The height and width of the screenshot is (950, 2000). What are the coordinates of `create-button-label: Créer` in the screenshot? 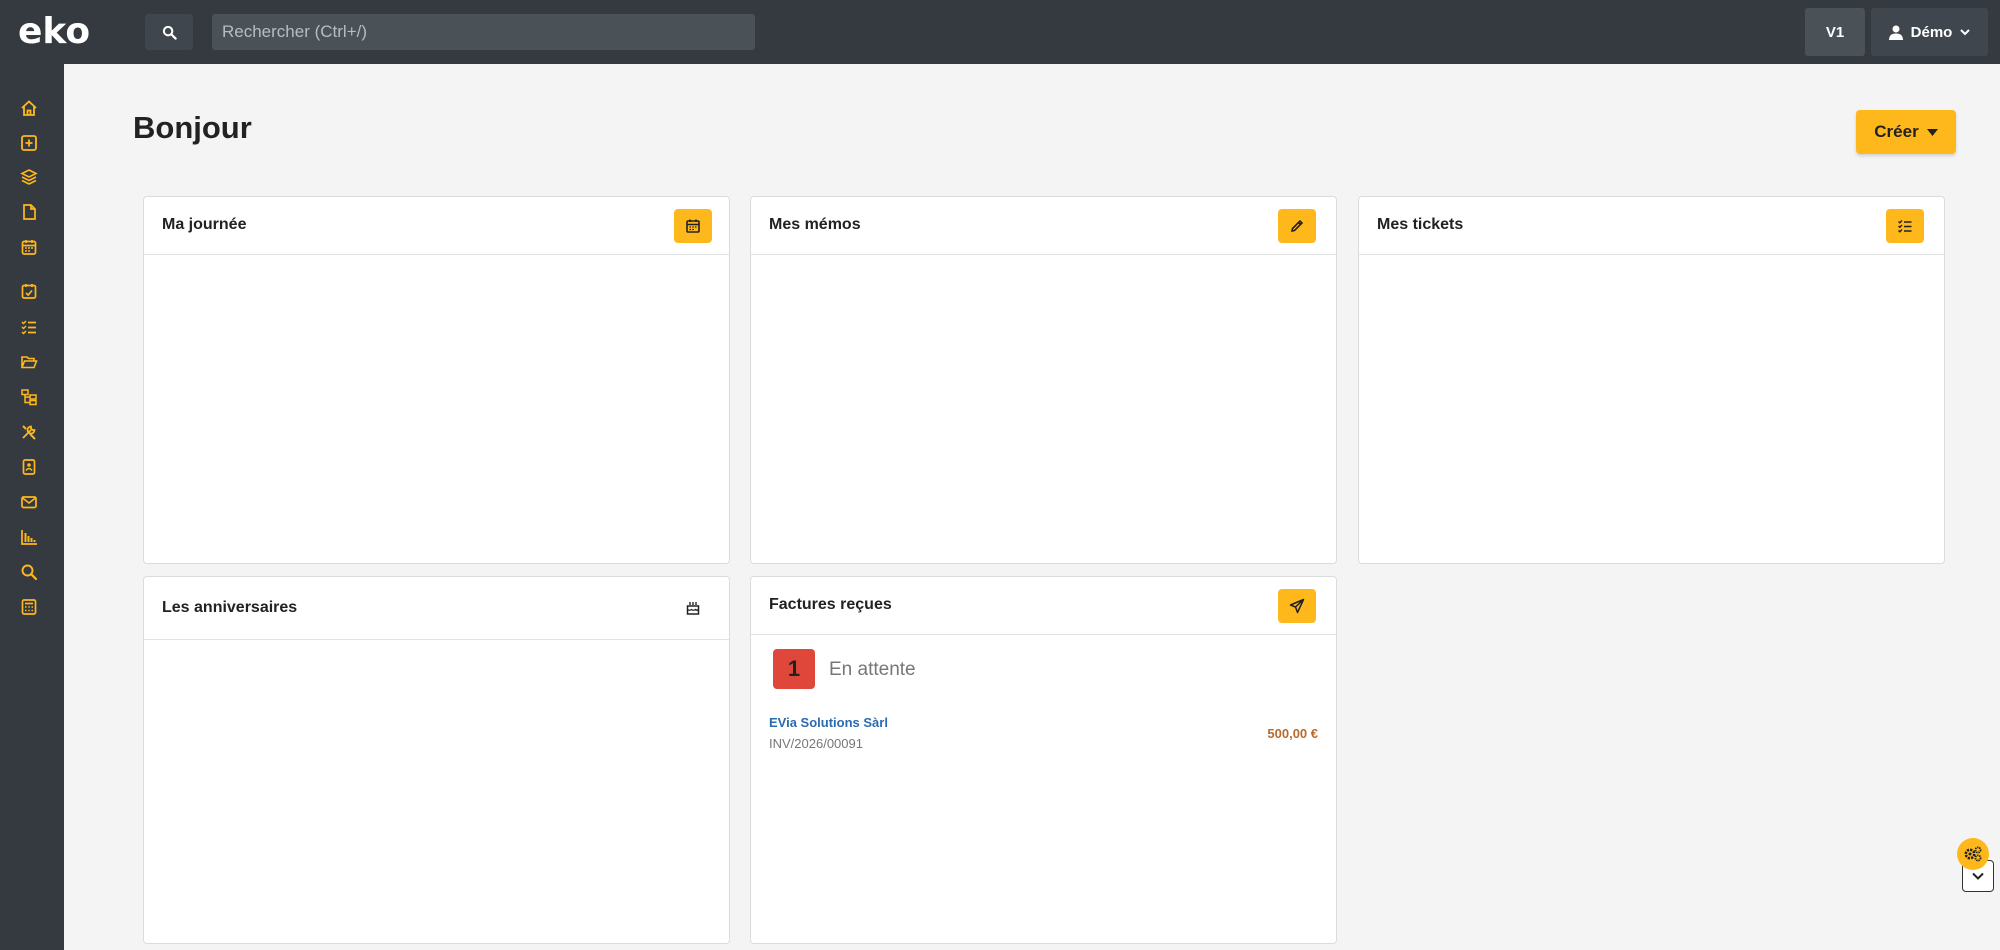 It's located at (1896, 131).